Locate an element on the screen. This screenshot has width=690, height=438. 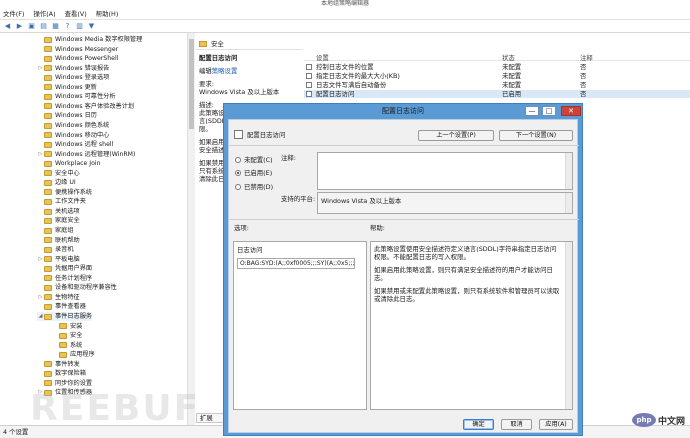
list-row: 指定日志文件的最大大小(KB) 未配置 否 is located at coordinates (497, 76).